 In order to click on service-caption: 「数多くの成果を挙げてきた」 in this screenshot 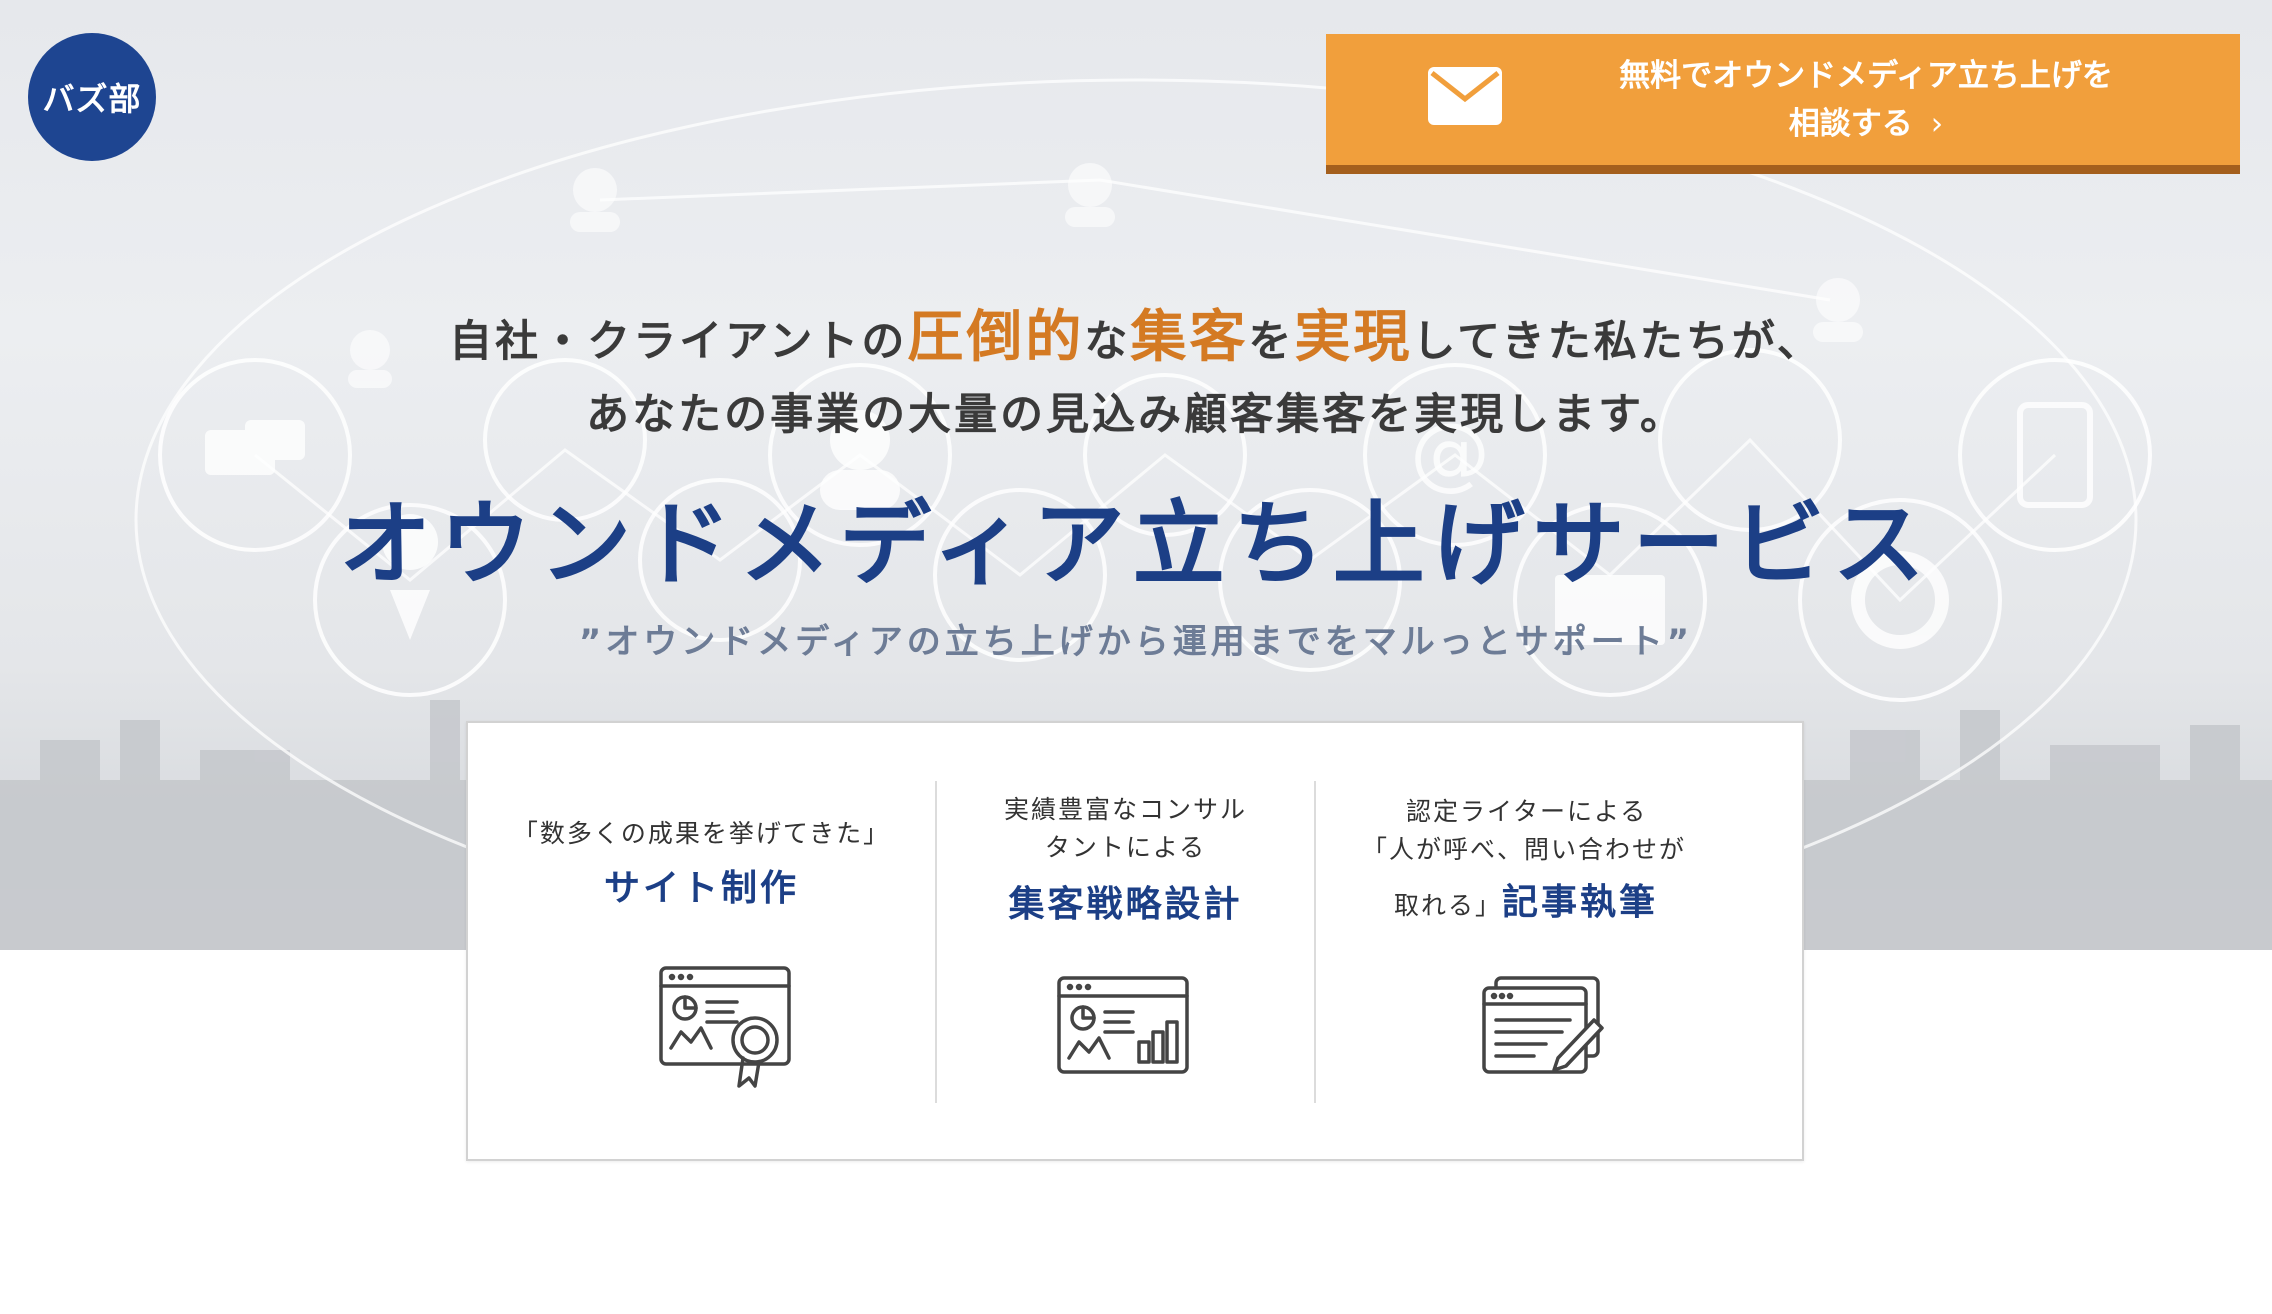, I will do `click(701, 833)`.